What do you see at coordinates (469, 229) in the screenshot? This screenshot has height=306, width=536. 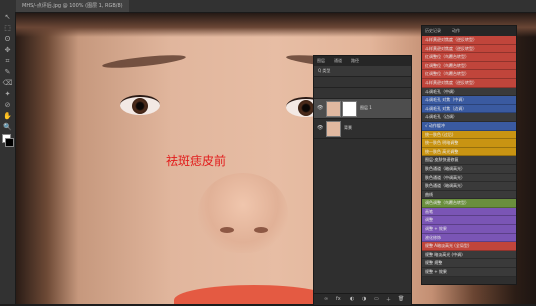 I see `history-item: 调整 + 效果` at bounding box center [469, 229].